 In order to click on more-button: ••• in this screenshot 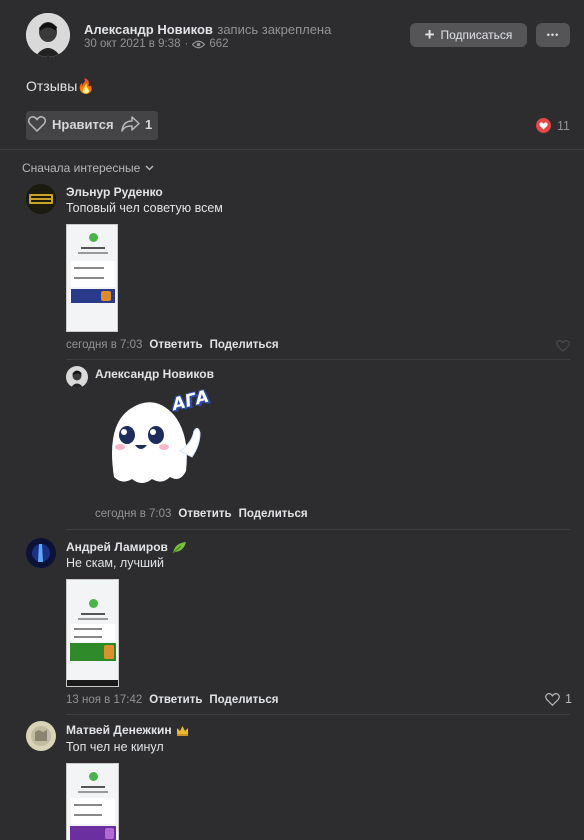, I will do `click(553, 35)`.